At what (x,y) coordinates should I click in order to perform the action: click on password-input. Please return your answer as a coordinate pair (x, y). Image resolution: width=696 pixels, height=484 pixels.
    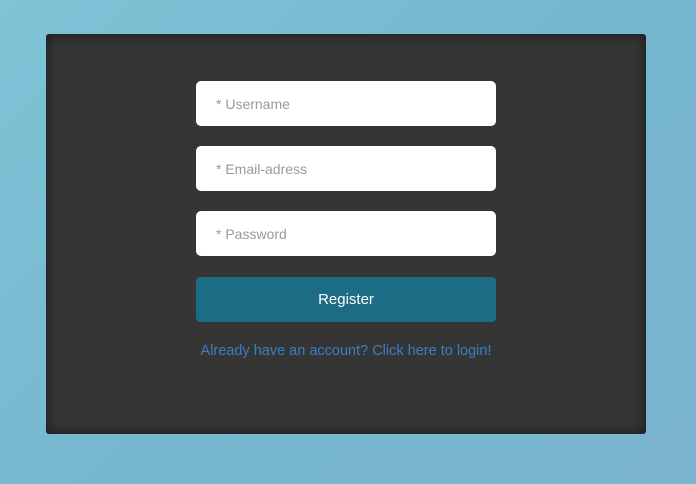
    Looking at the image, I should click on (346, 233).